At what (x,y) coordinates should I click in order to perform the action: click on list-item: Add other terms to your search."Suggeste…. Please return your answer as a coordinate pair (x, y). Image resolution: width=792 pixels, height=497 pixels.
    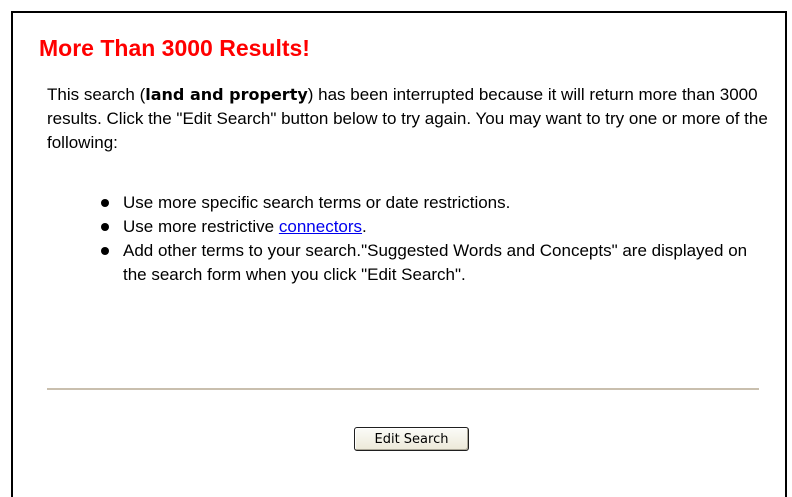
    Looking at the image, I should click on (431, 263).